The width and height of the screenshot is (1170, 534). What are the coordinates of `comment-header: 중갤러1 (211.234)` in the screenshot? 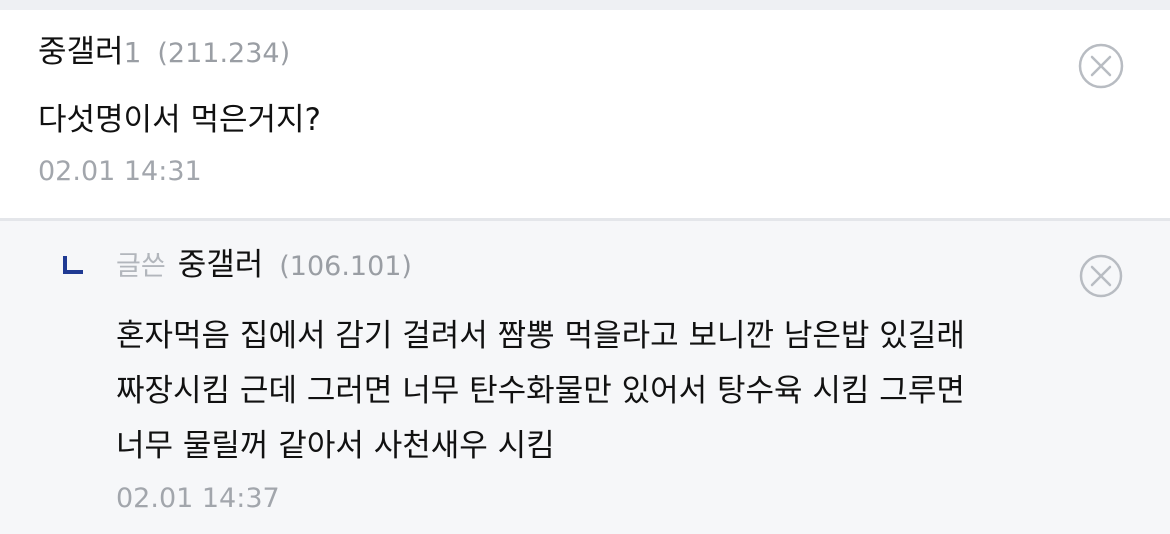 It's located at (164, 54).